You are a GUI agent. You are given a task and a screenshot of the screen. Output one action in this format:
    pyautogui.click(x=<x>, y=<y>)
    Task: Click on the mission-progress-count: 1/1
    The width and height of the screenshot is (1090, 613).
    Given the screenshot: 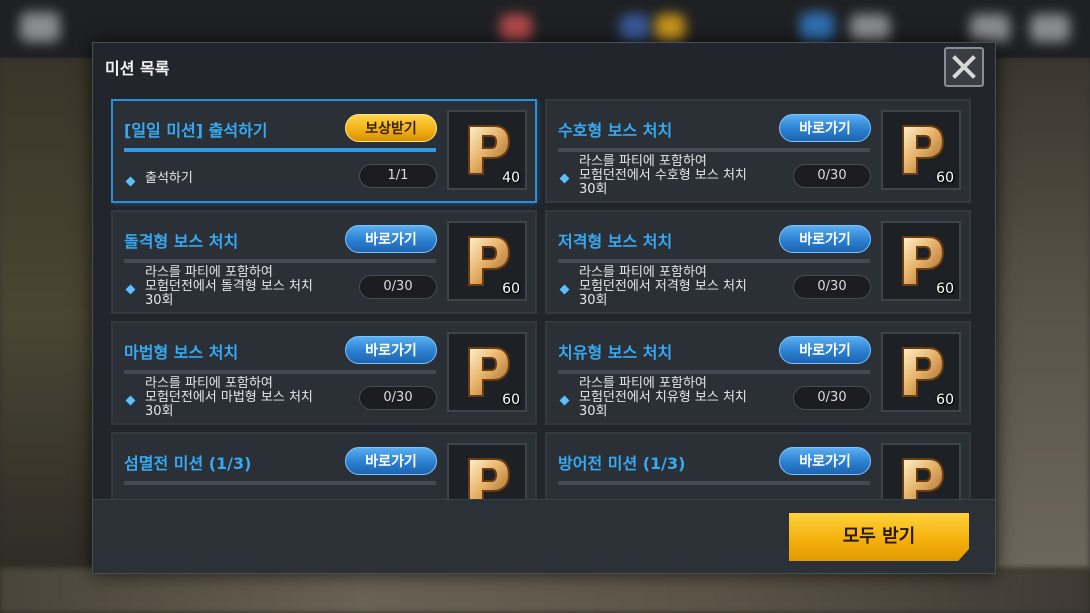 What is the action you would take?
    pyautogui.click(x=398, y=176)
    